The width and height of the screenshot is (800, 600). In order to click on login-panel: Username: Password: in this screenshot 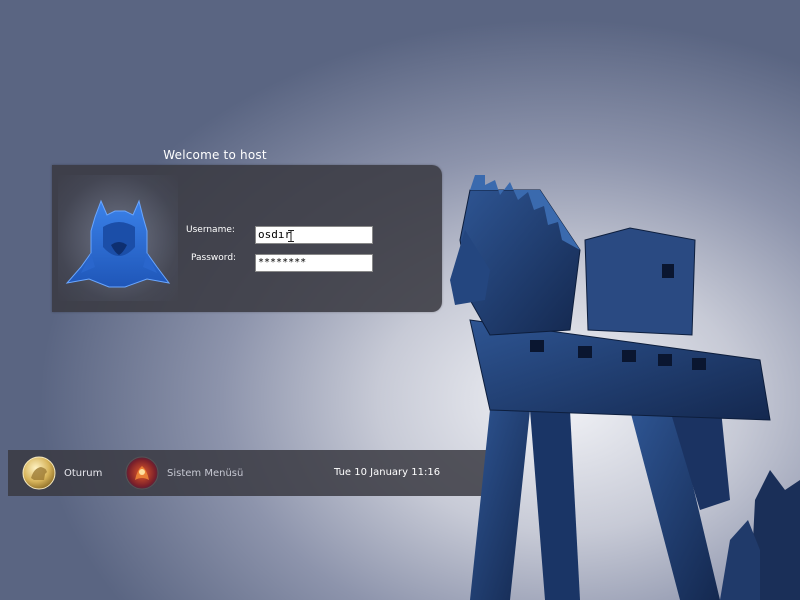, I will do `click(247, 238)`.